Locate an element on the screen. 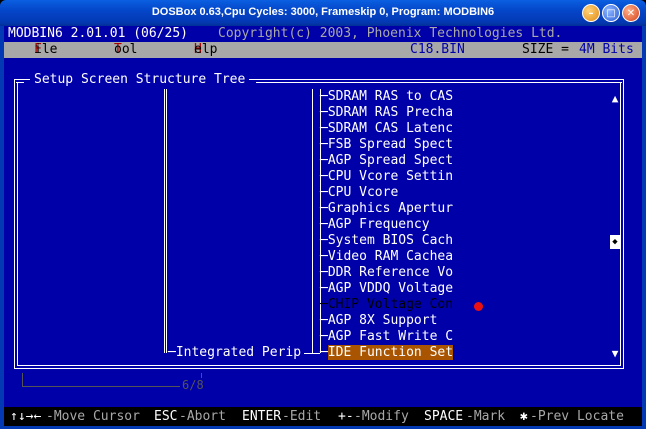 The image size is (646, 429). tree-item: ─CPU Vcore is located at coordinates (359, 193).